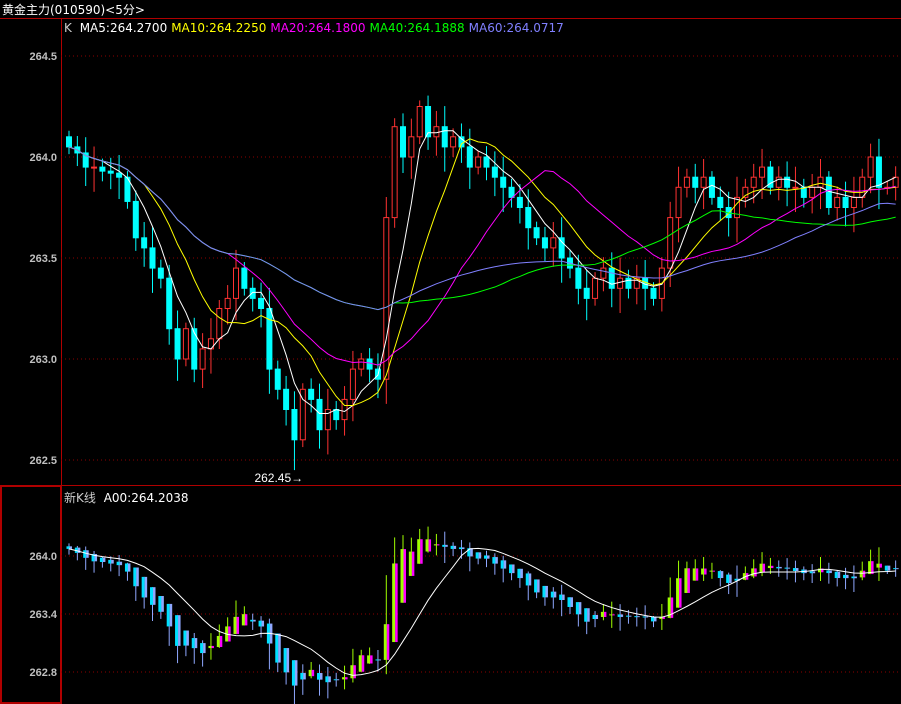 The width and height of the screenshot is (901, 704). Describe the element at coordinates (318, 28) in the screenshot. I see `ma-label-2: MA20:264.1800` at that location.